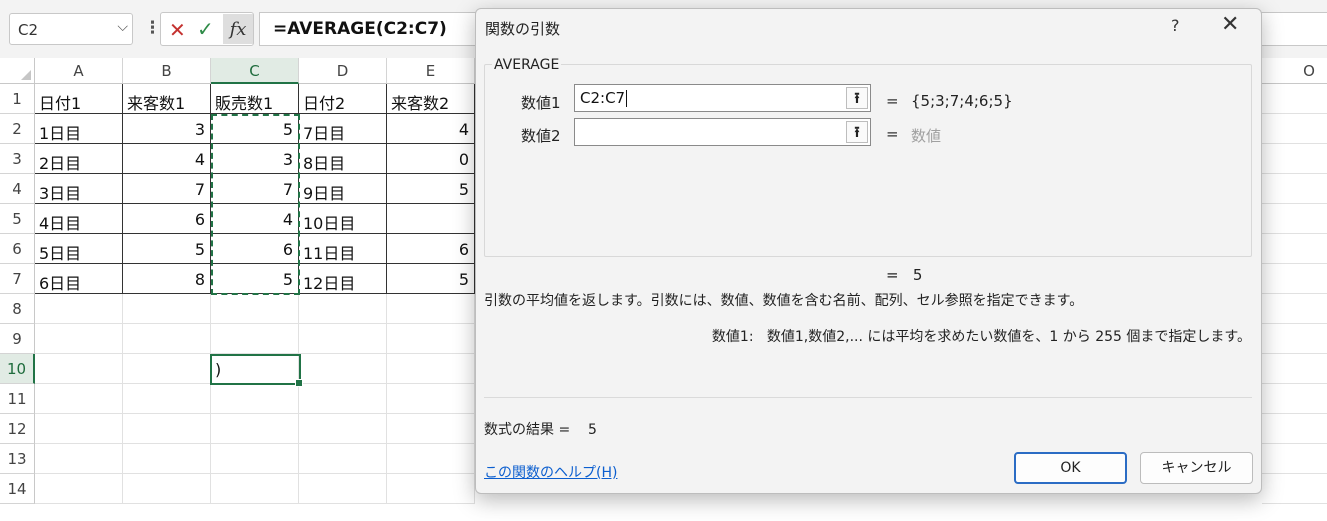 Image resolution: width=1327 pixels, height=521 pixels. I want to click on cell-b13, so click(167, 459).